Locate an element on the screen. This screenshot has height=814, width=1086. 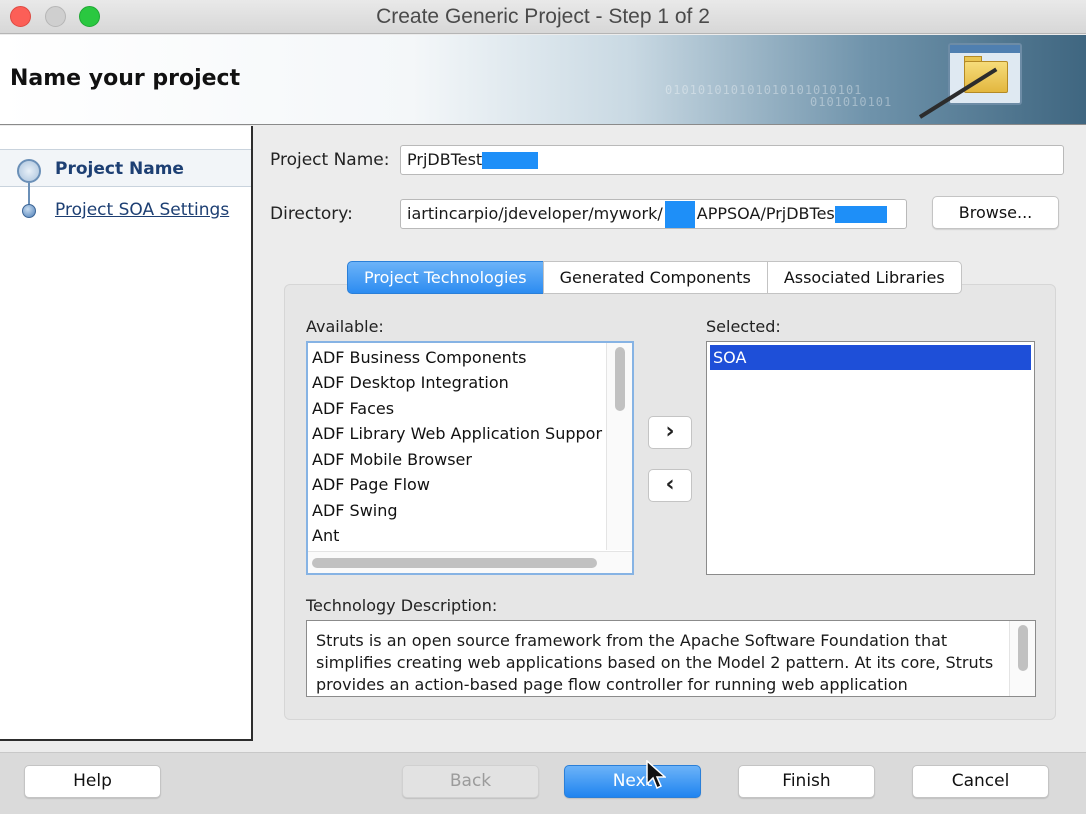
tab-project-technologies: Project Technologies is located at coordinates (445, 277).